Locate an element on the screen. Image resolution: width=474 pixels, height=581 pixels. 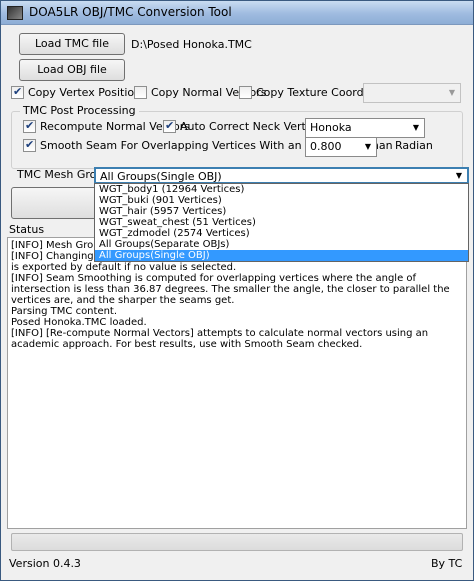
dropdown-item-wgt-sweat-chest: WGT_sweat_chest (51 Vertices) is located at coordinates (281, 222).